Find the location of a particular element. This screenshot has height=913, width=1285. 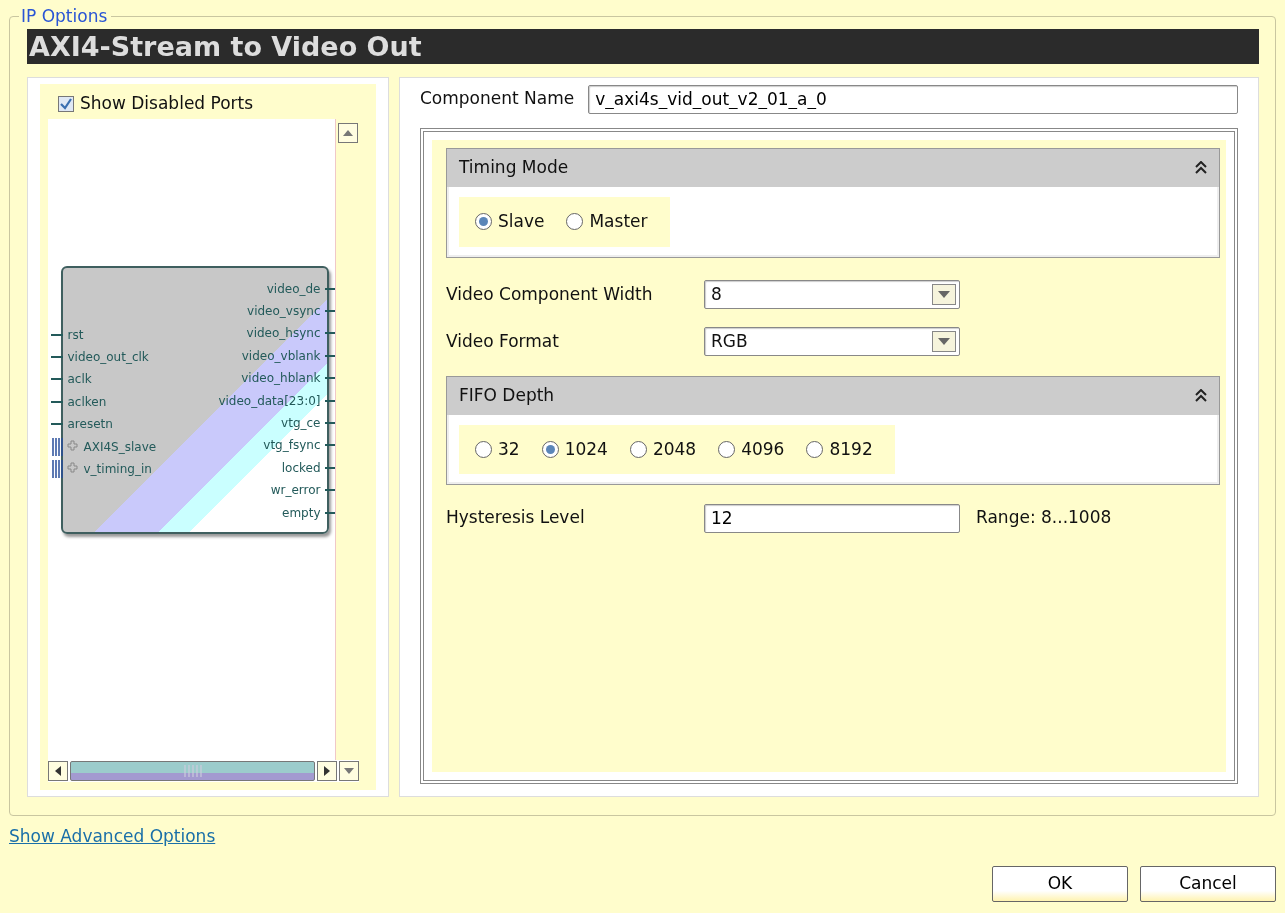

port-label: v_timing_in is located at coordinates (117, 470).